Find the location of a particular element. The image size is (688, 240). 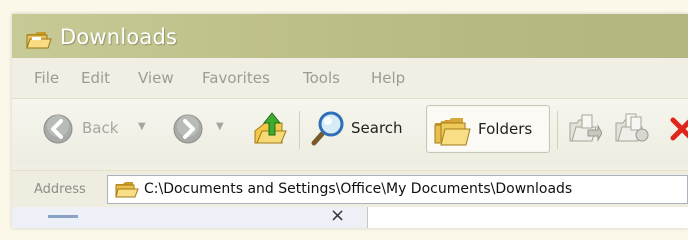

up-button is located at coordinates (268, 128).